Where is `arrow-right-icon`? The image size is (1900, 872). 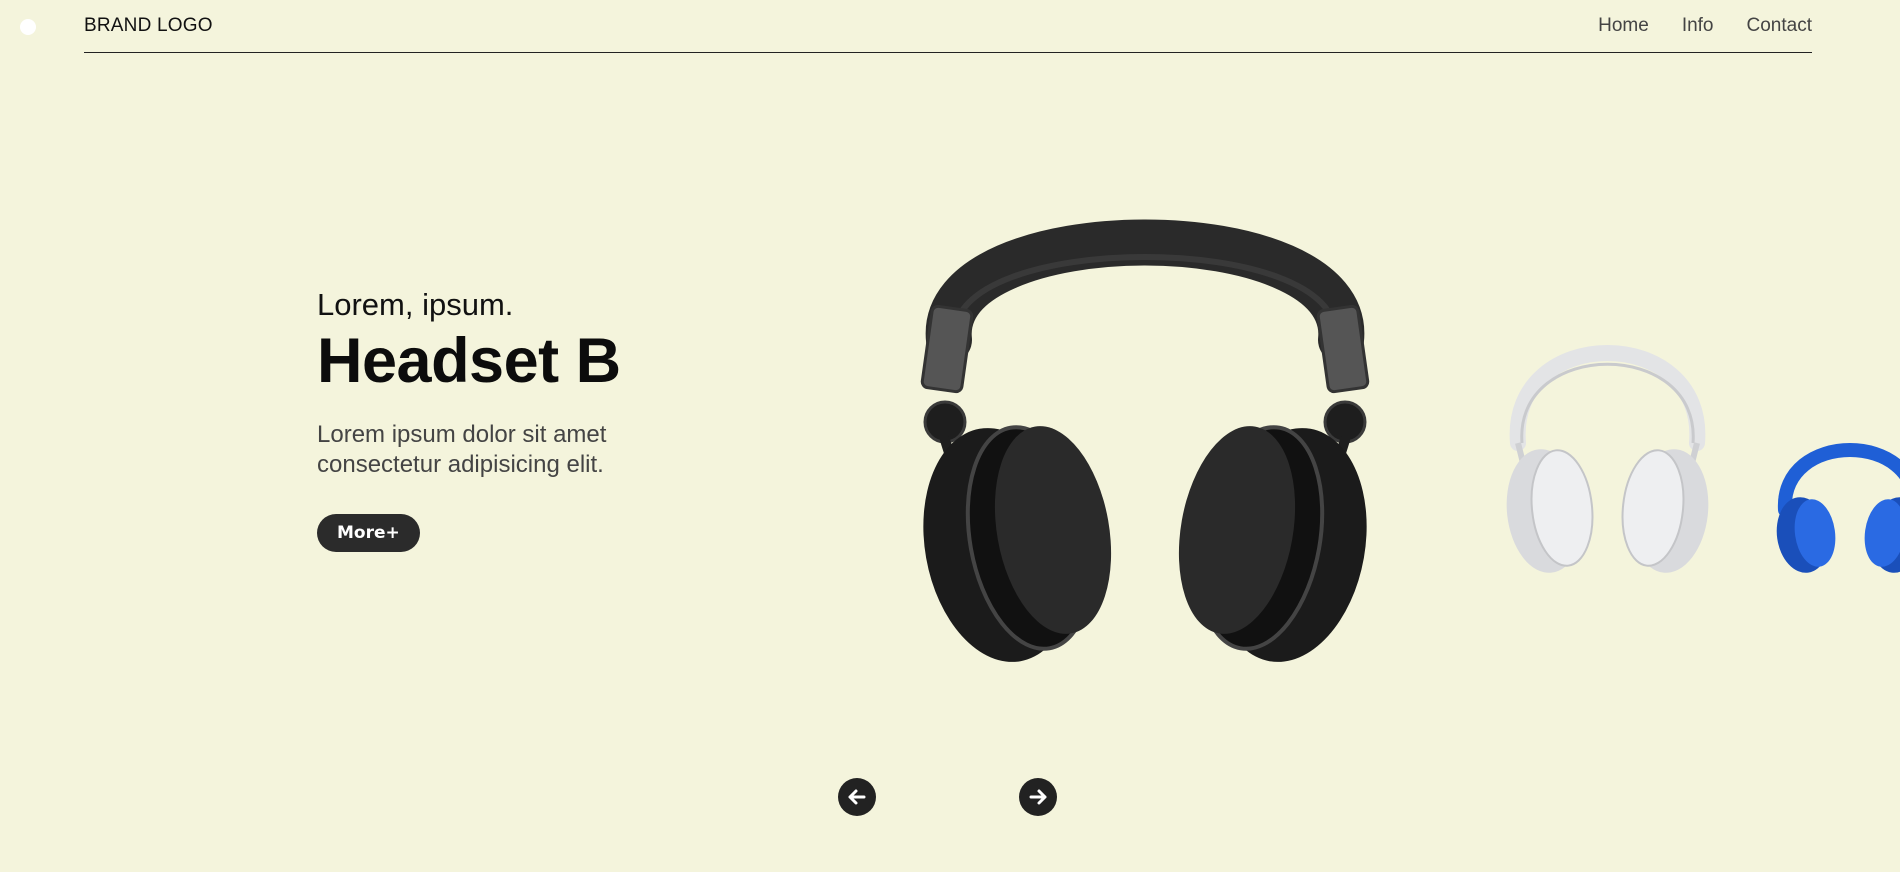
arrow-right-icon is located at coordinates (1038, 797).